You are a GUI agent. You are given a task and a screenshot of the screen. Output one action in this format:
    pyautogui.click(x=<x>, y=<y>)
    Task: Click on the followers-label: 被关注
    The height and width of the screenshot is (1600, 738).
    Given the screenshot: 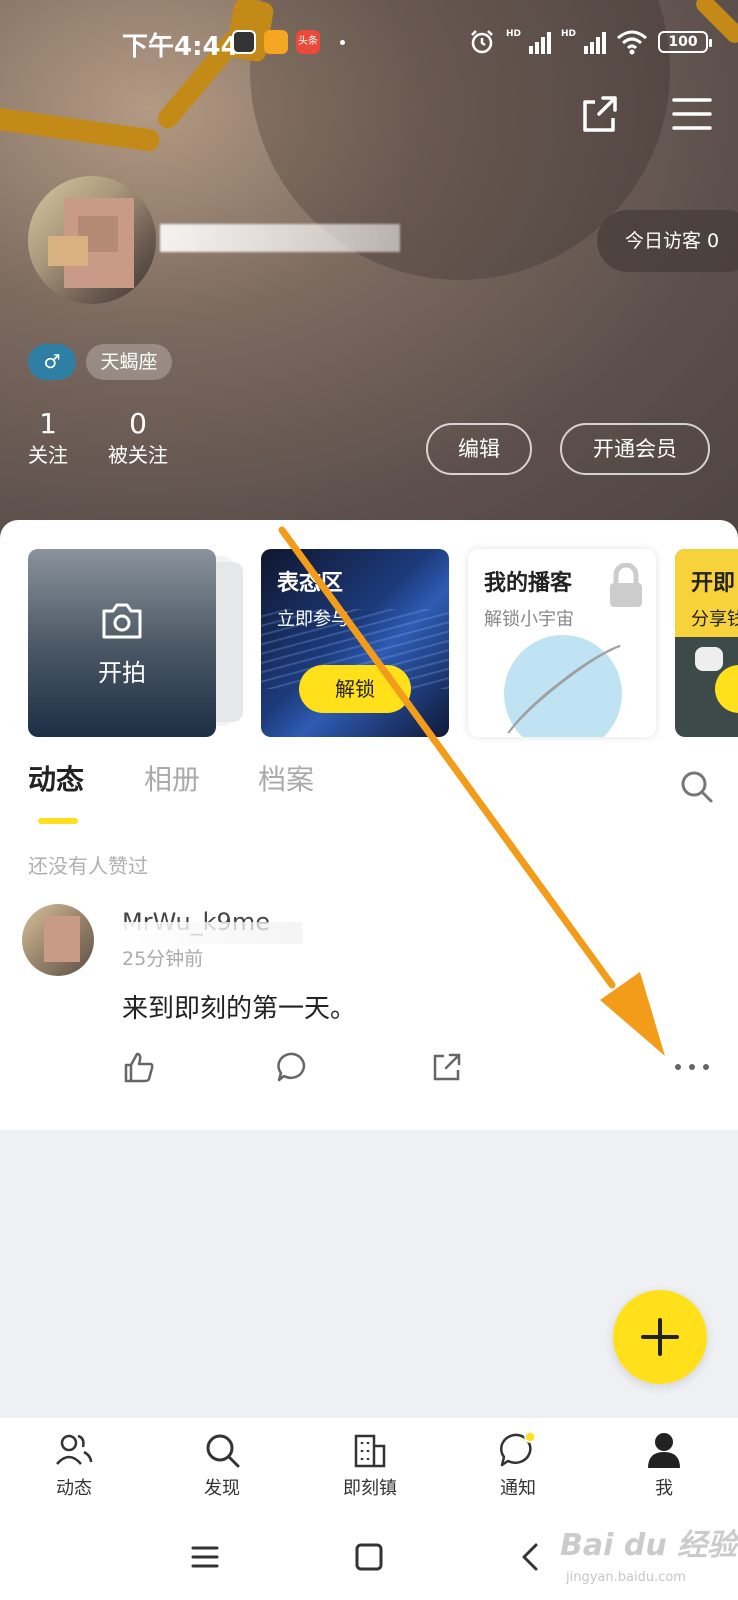 What is the action you would take?
    pyautogui.click(x=138, y=455)
    